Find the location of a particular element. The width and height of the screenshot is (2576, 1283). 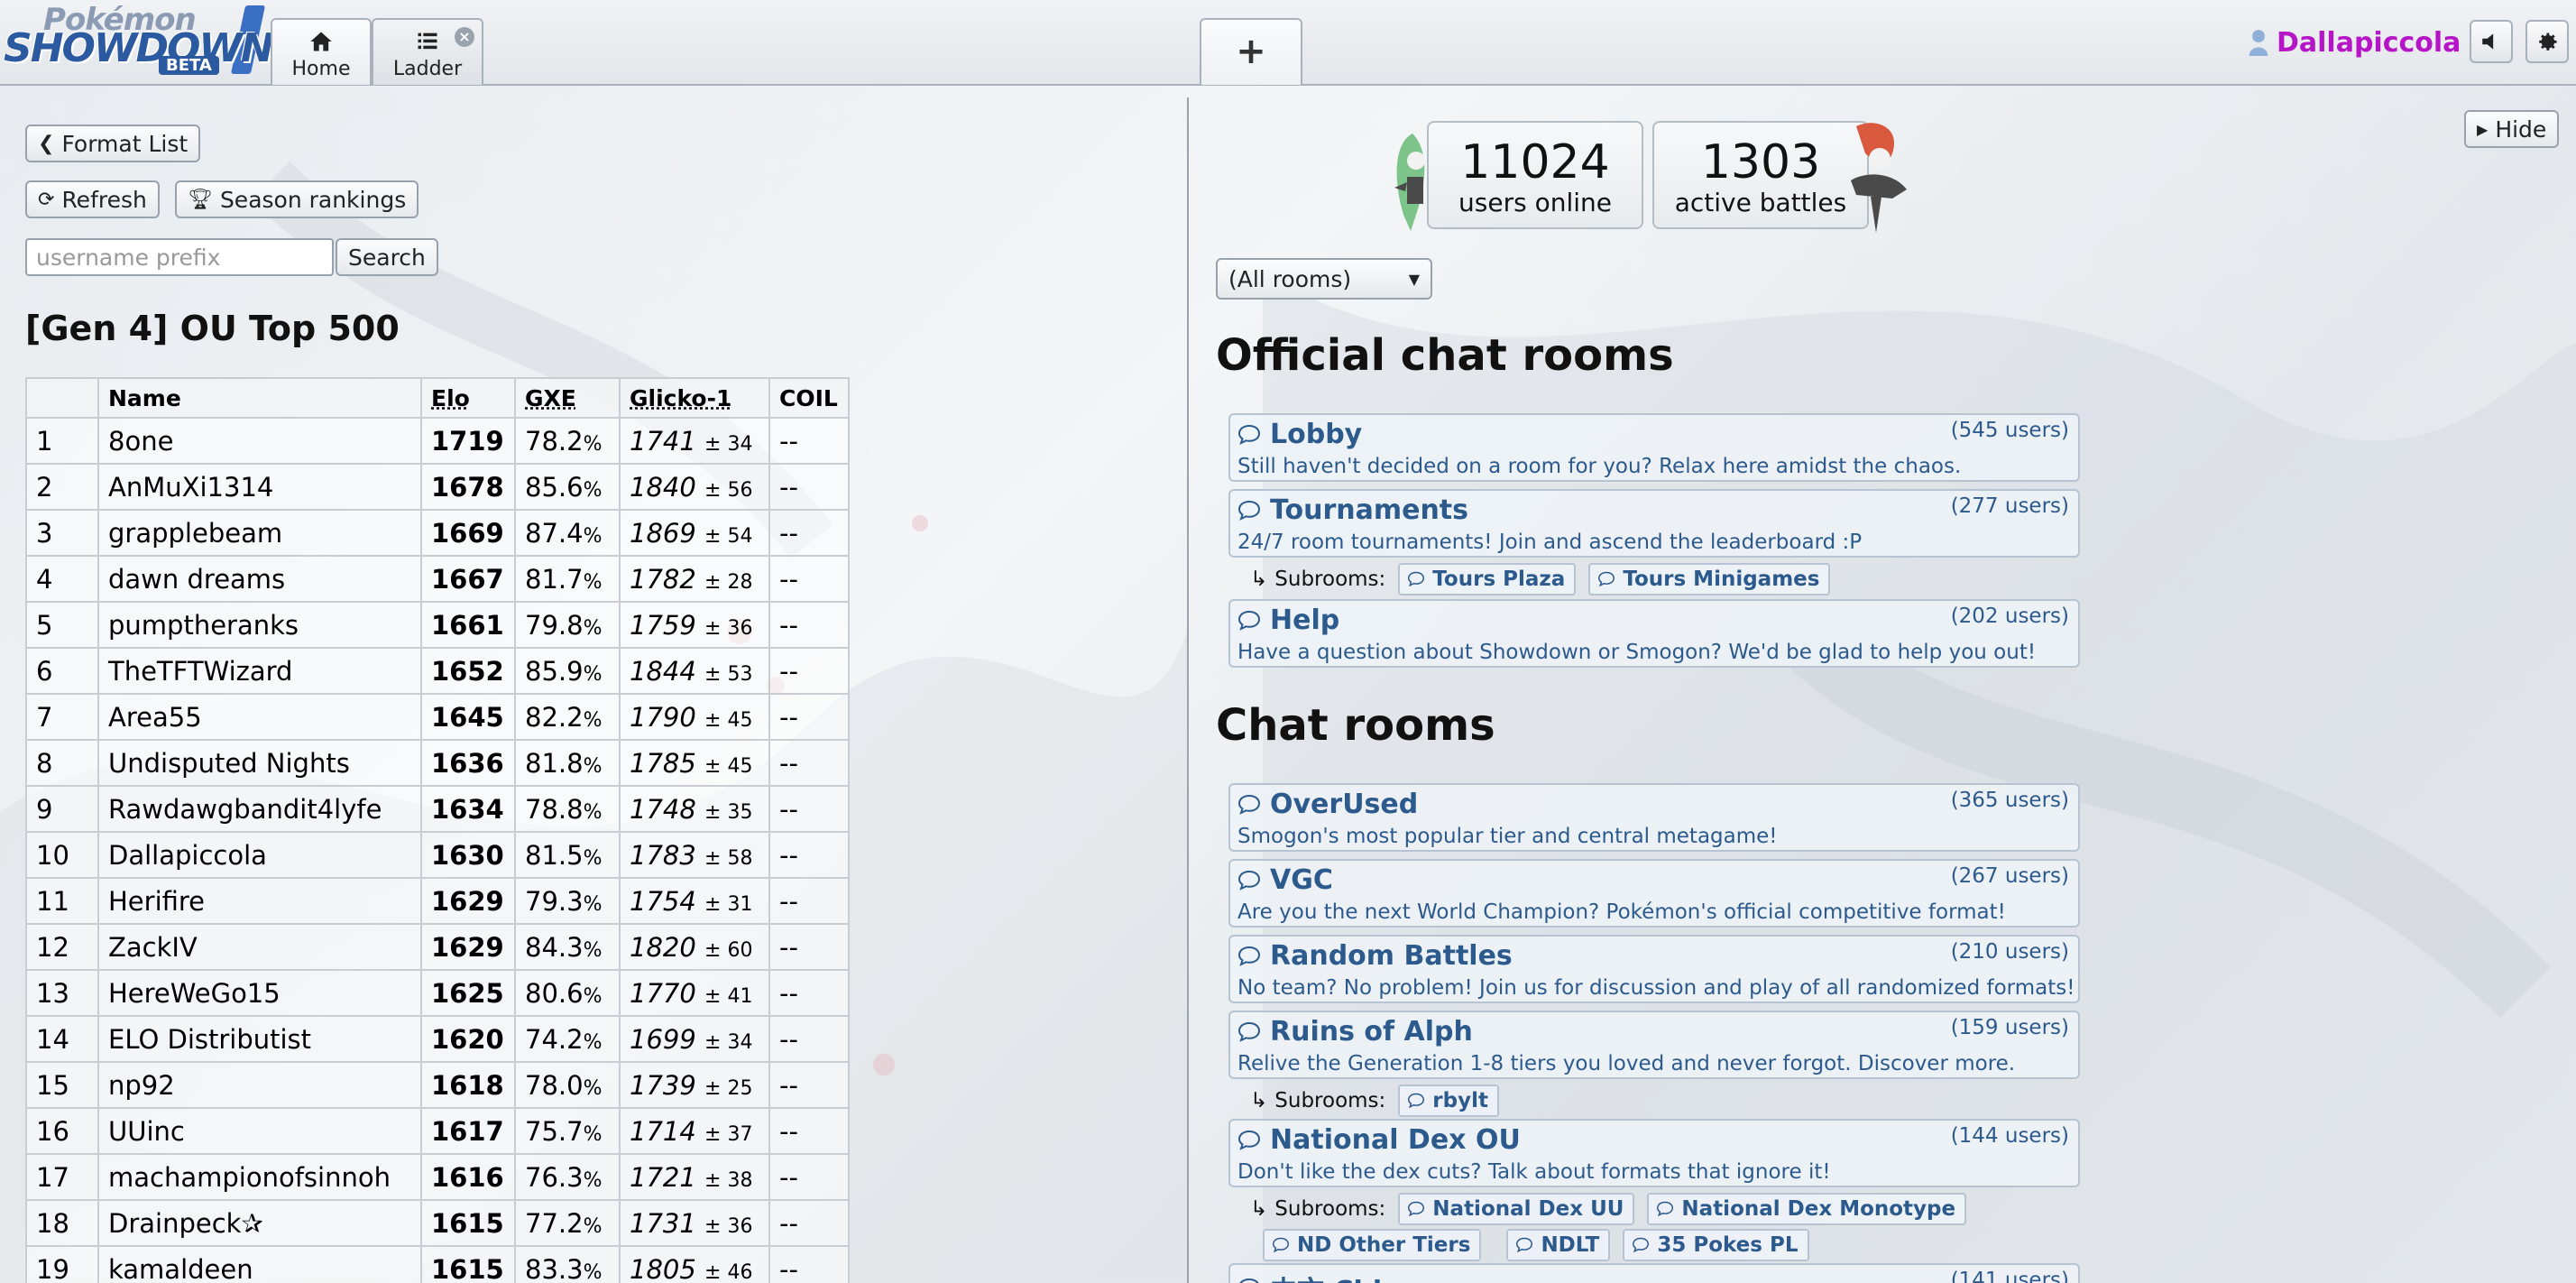

room-name: Lobby is located at coordinates (1299, 435).